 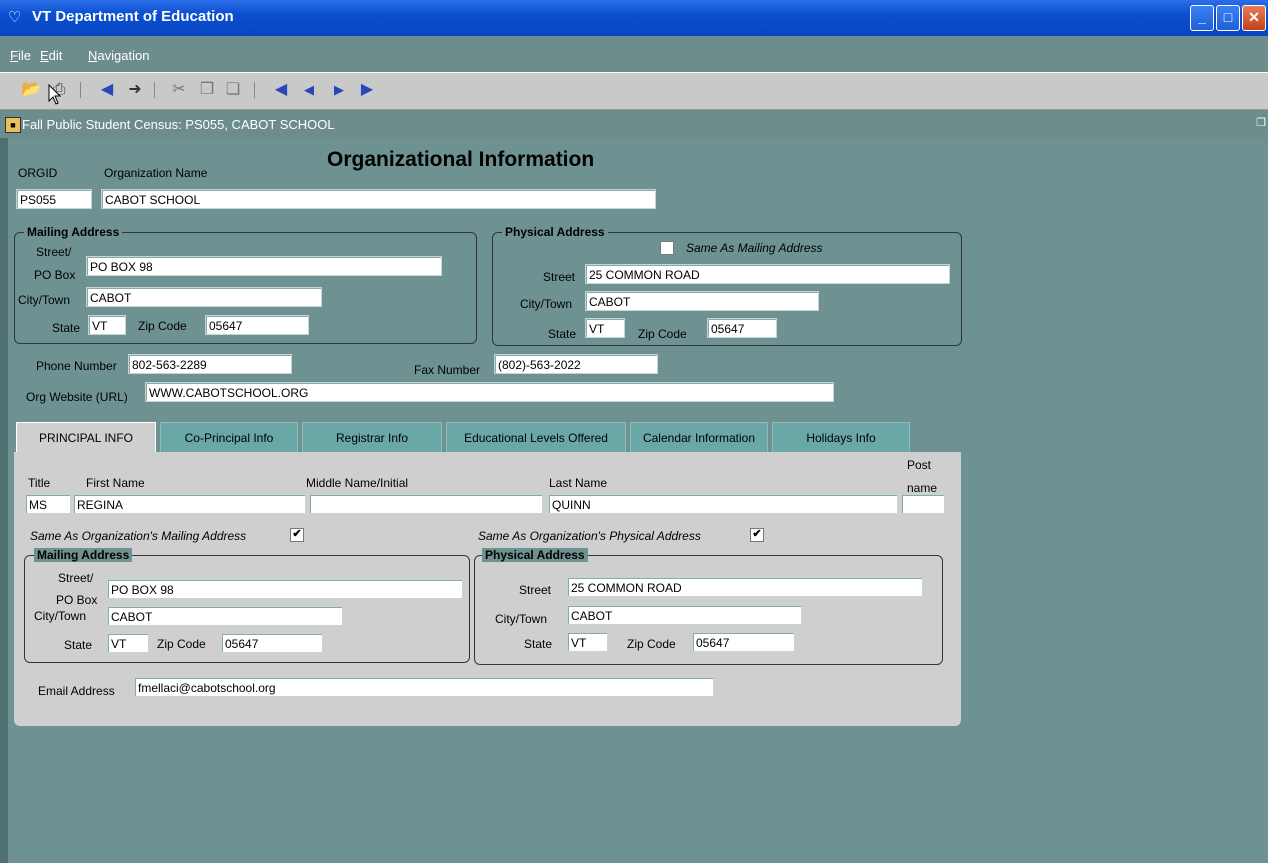 I want to click on tab-calendar-information: Calendar Information, so click(x=699, y=437).